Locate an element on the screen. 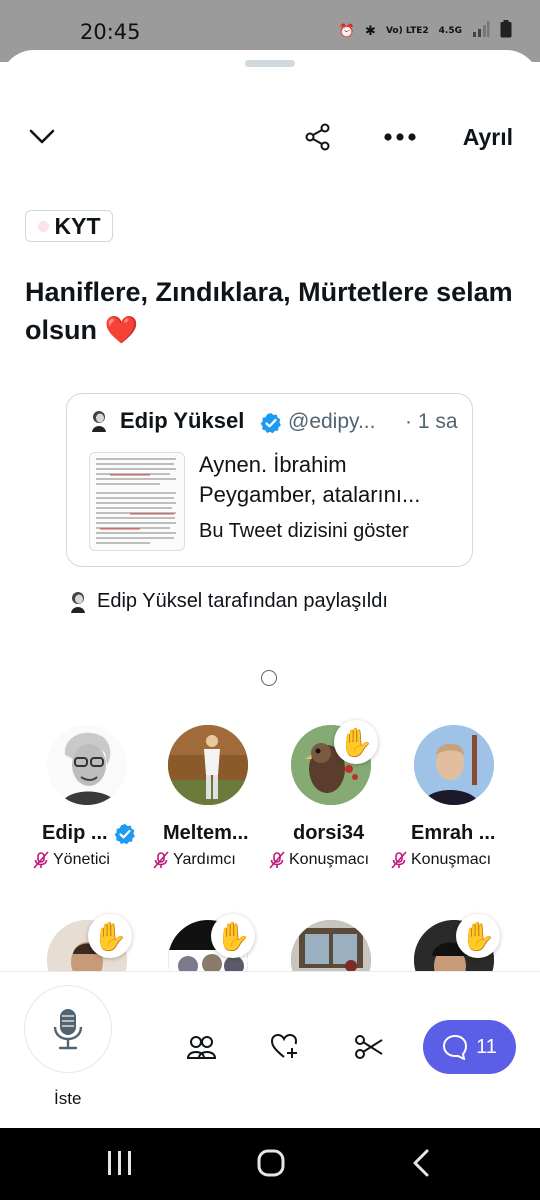 The height and width of the screenshot is (1200, 540). clip-button is located at coordinates (369, 1047).